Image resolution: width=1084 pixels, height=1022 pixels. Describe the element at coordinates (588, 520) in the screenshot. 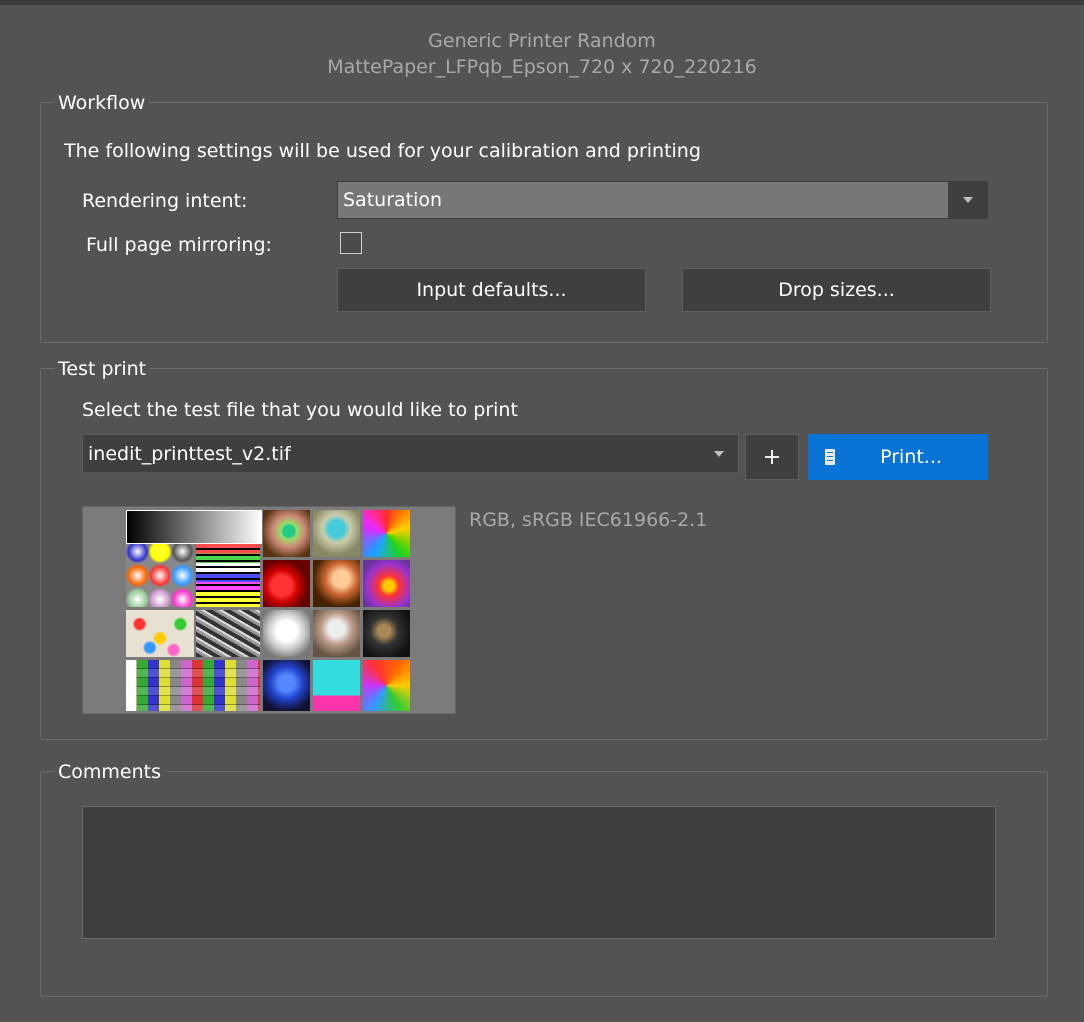

I see `color-space-label: RGB, sRGB IEC61966-2.1` at that location.